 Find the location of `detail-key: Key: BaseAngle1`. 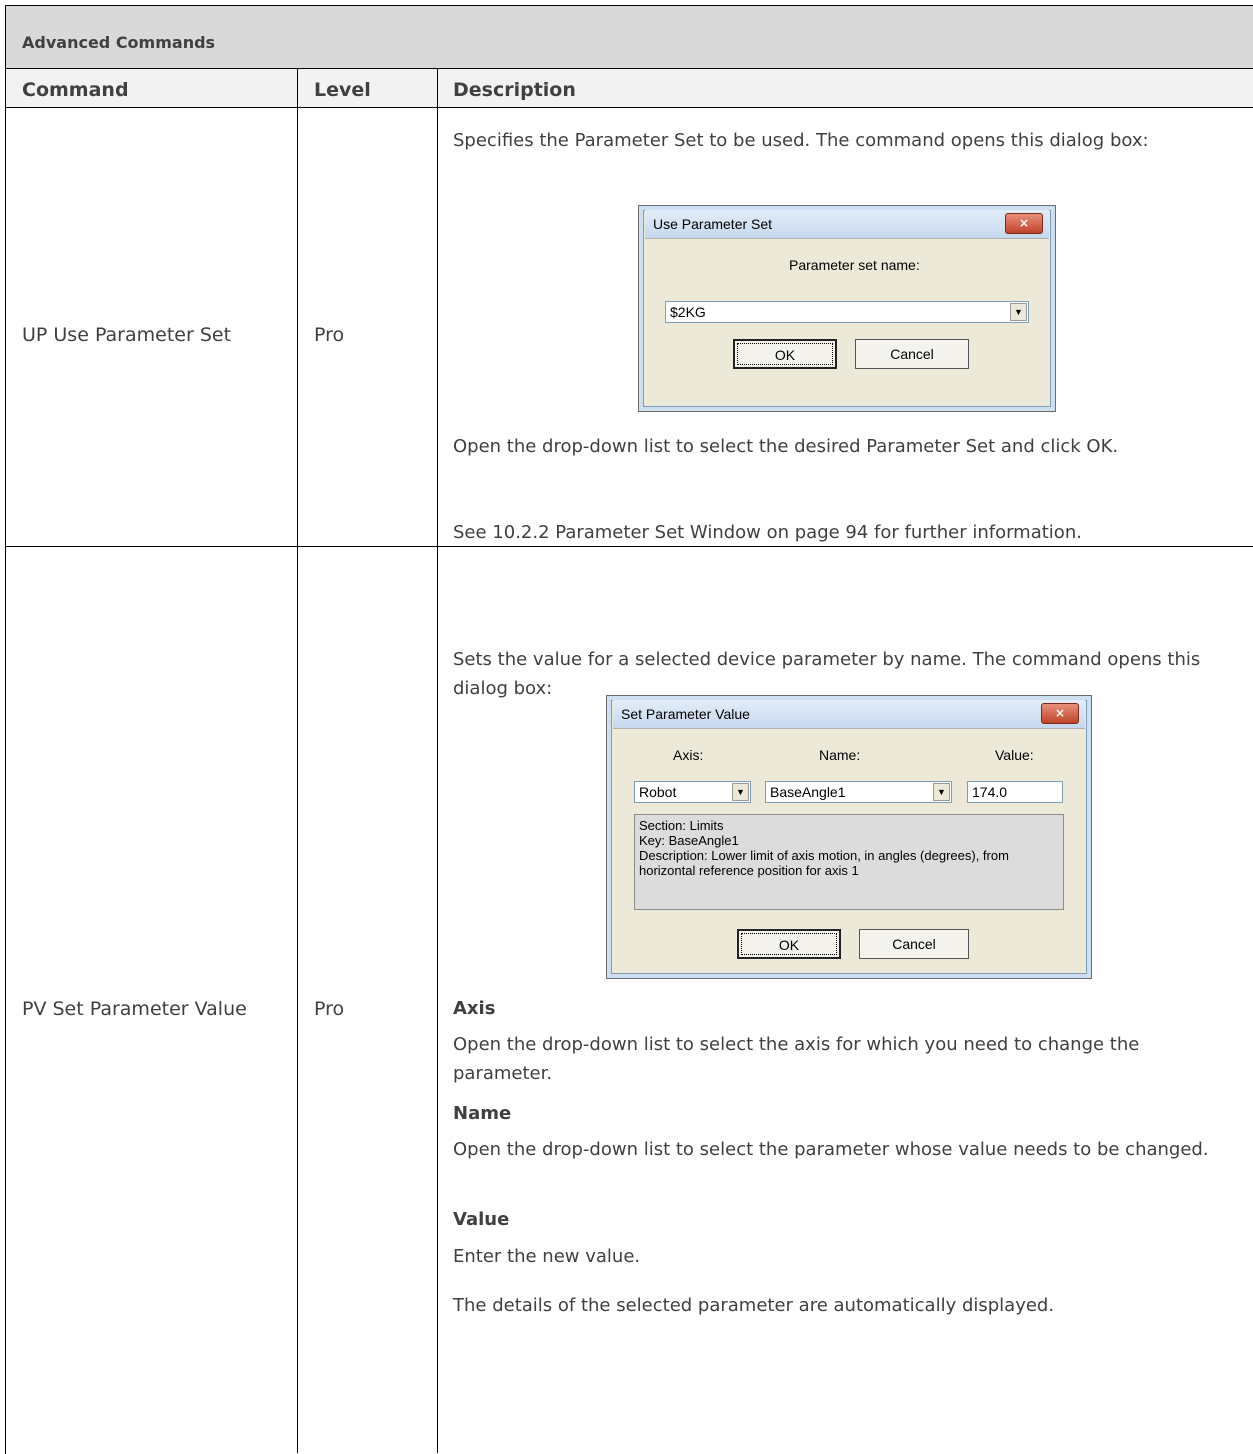

detail-key: Key: BaseAngle1 is located at coordinates (689, 840).